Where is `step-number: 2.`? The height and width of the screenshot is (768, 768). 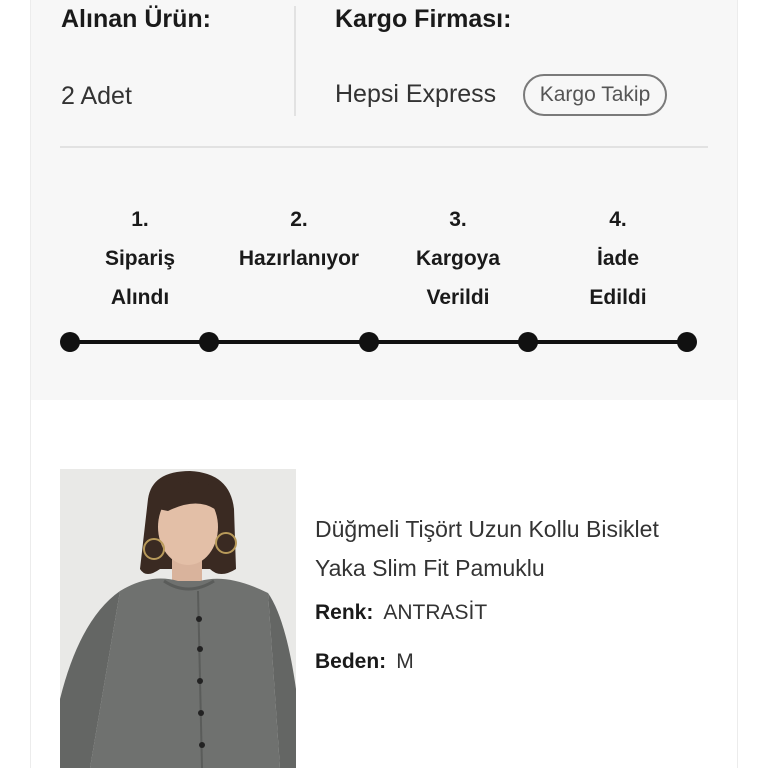
step-number: 2. is located at coordinates (299, 219).